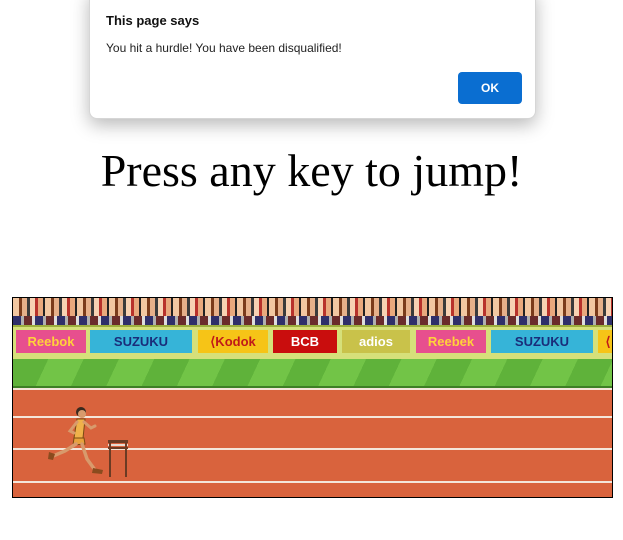 This screenshot has height=540, width=623. What do you see at coordinates (376, 341) in the screenshot?
I see `sponsor-banner: adios` at bounding box center [376, 341].